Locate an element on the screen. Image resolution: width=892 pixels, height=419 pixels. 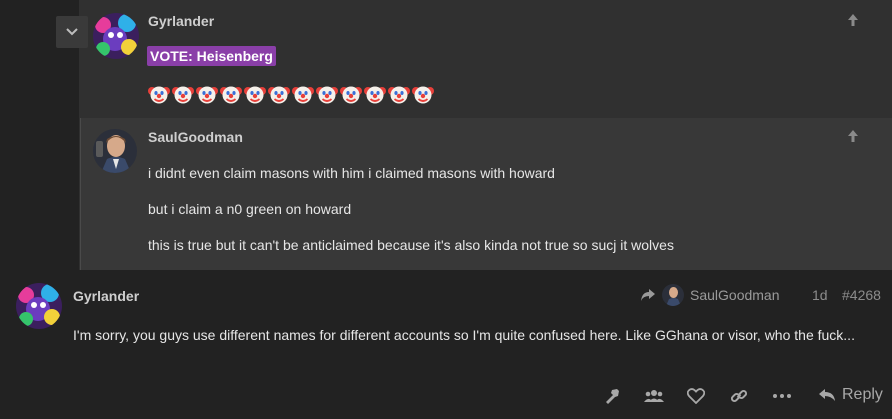
reply-button: Reply is located at coordinates (850, 395).